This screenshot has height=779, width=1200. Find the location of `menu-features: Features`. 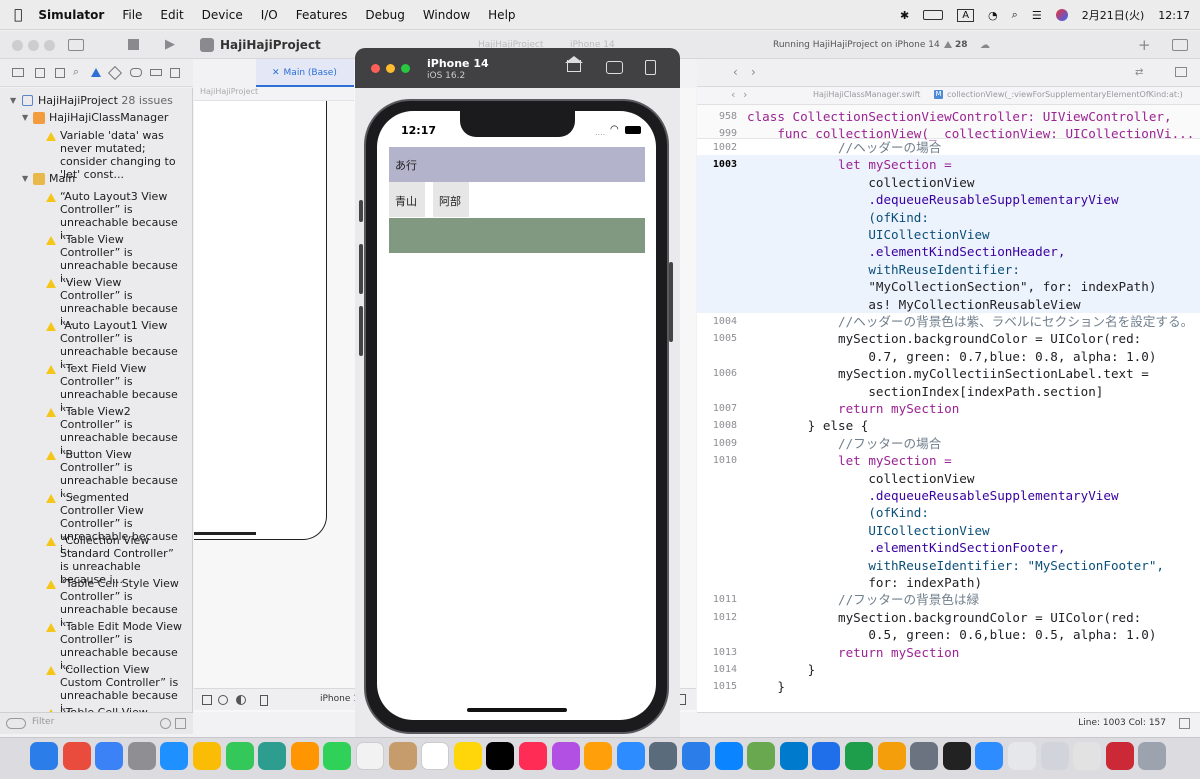

menu-features: Features is located at coordinates (322, 15).